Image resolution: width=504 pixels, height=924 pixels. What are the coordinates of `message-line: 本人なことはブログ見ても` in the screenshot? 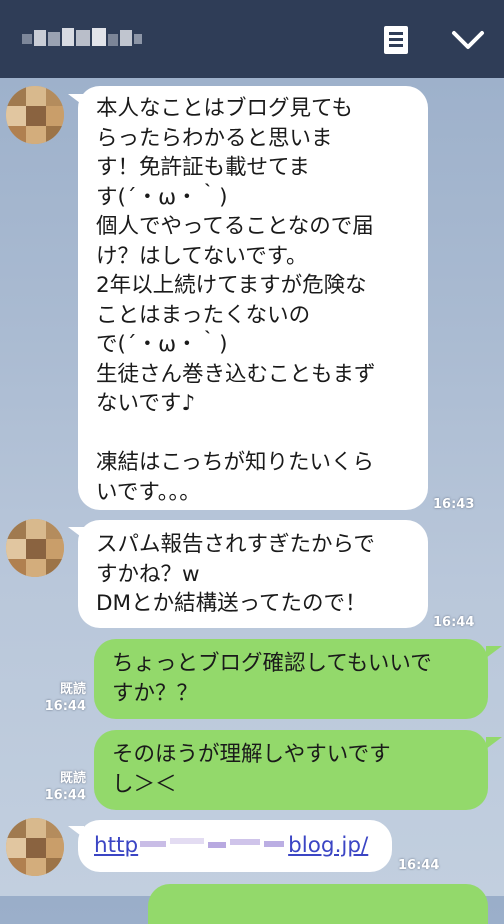 It's located at (224, 108).